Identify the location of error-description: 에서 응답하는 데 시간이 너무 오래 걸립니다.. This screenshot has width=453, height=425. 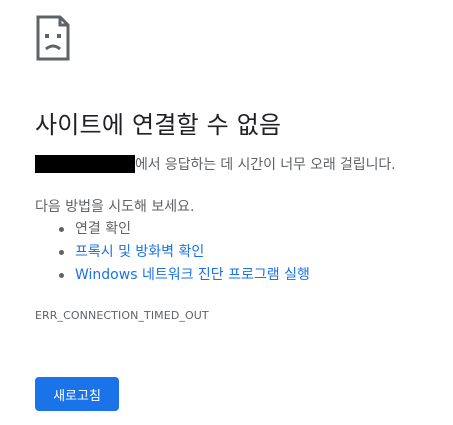
(215, 164).